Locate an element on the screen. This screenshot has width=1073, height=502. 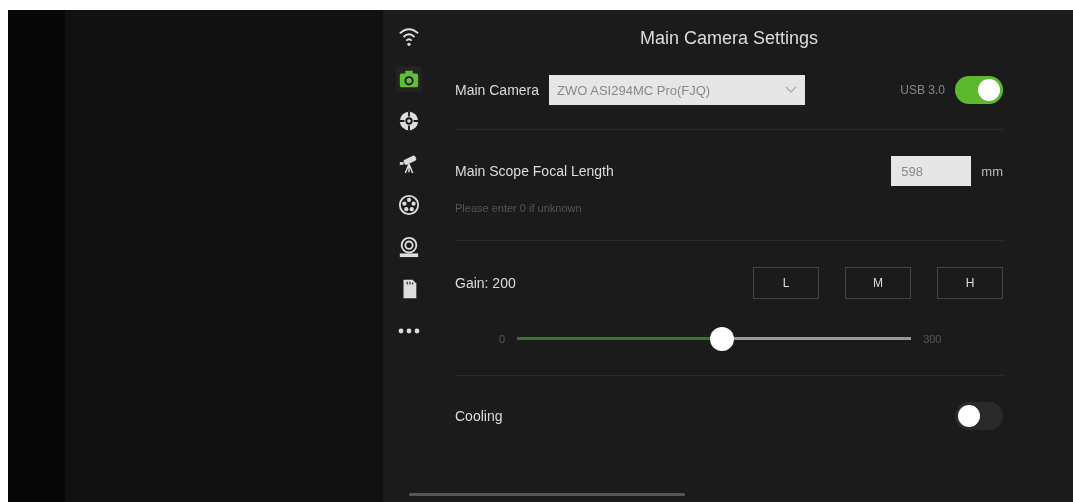
slider-max-label: 300 is located at coordinates (932, 339).